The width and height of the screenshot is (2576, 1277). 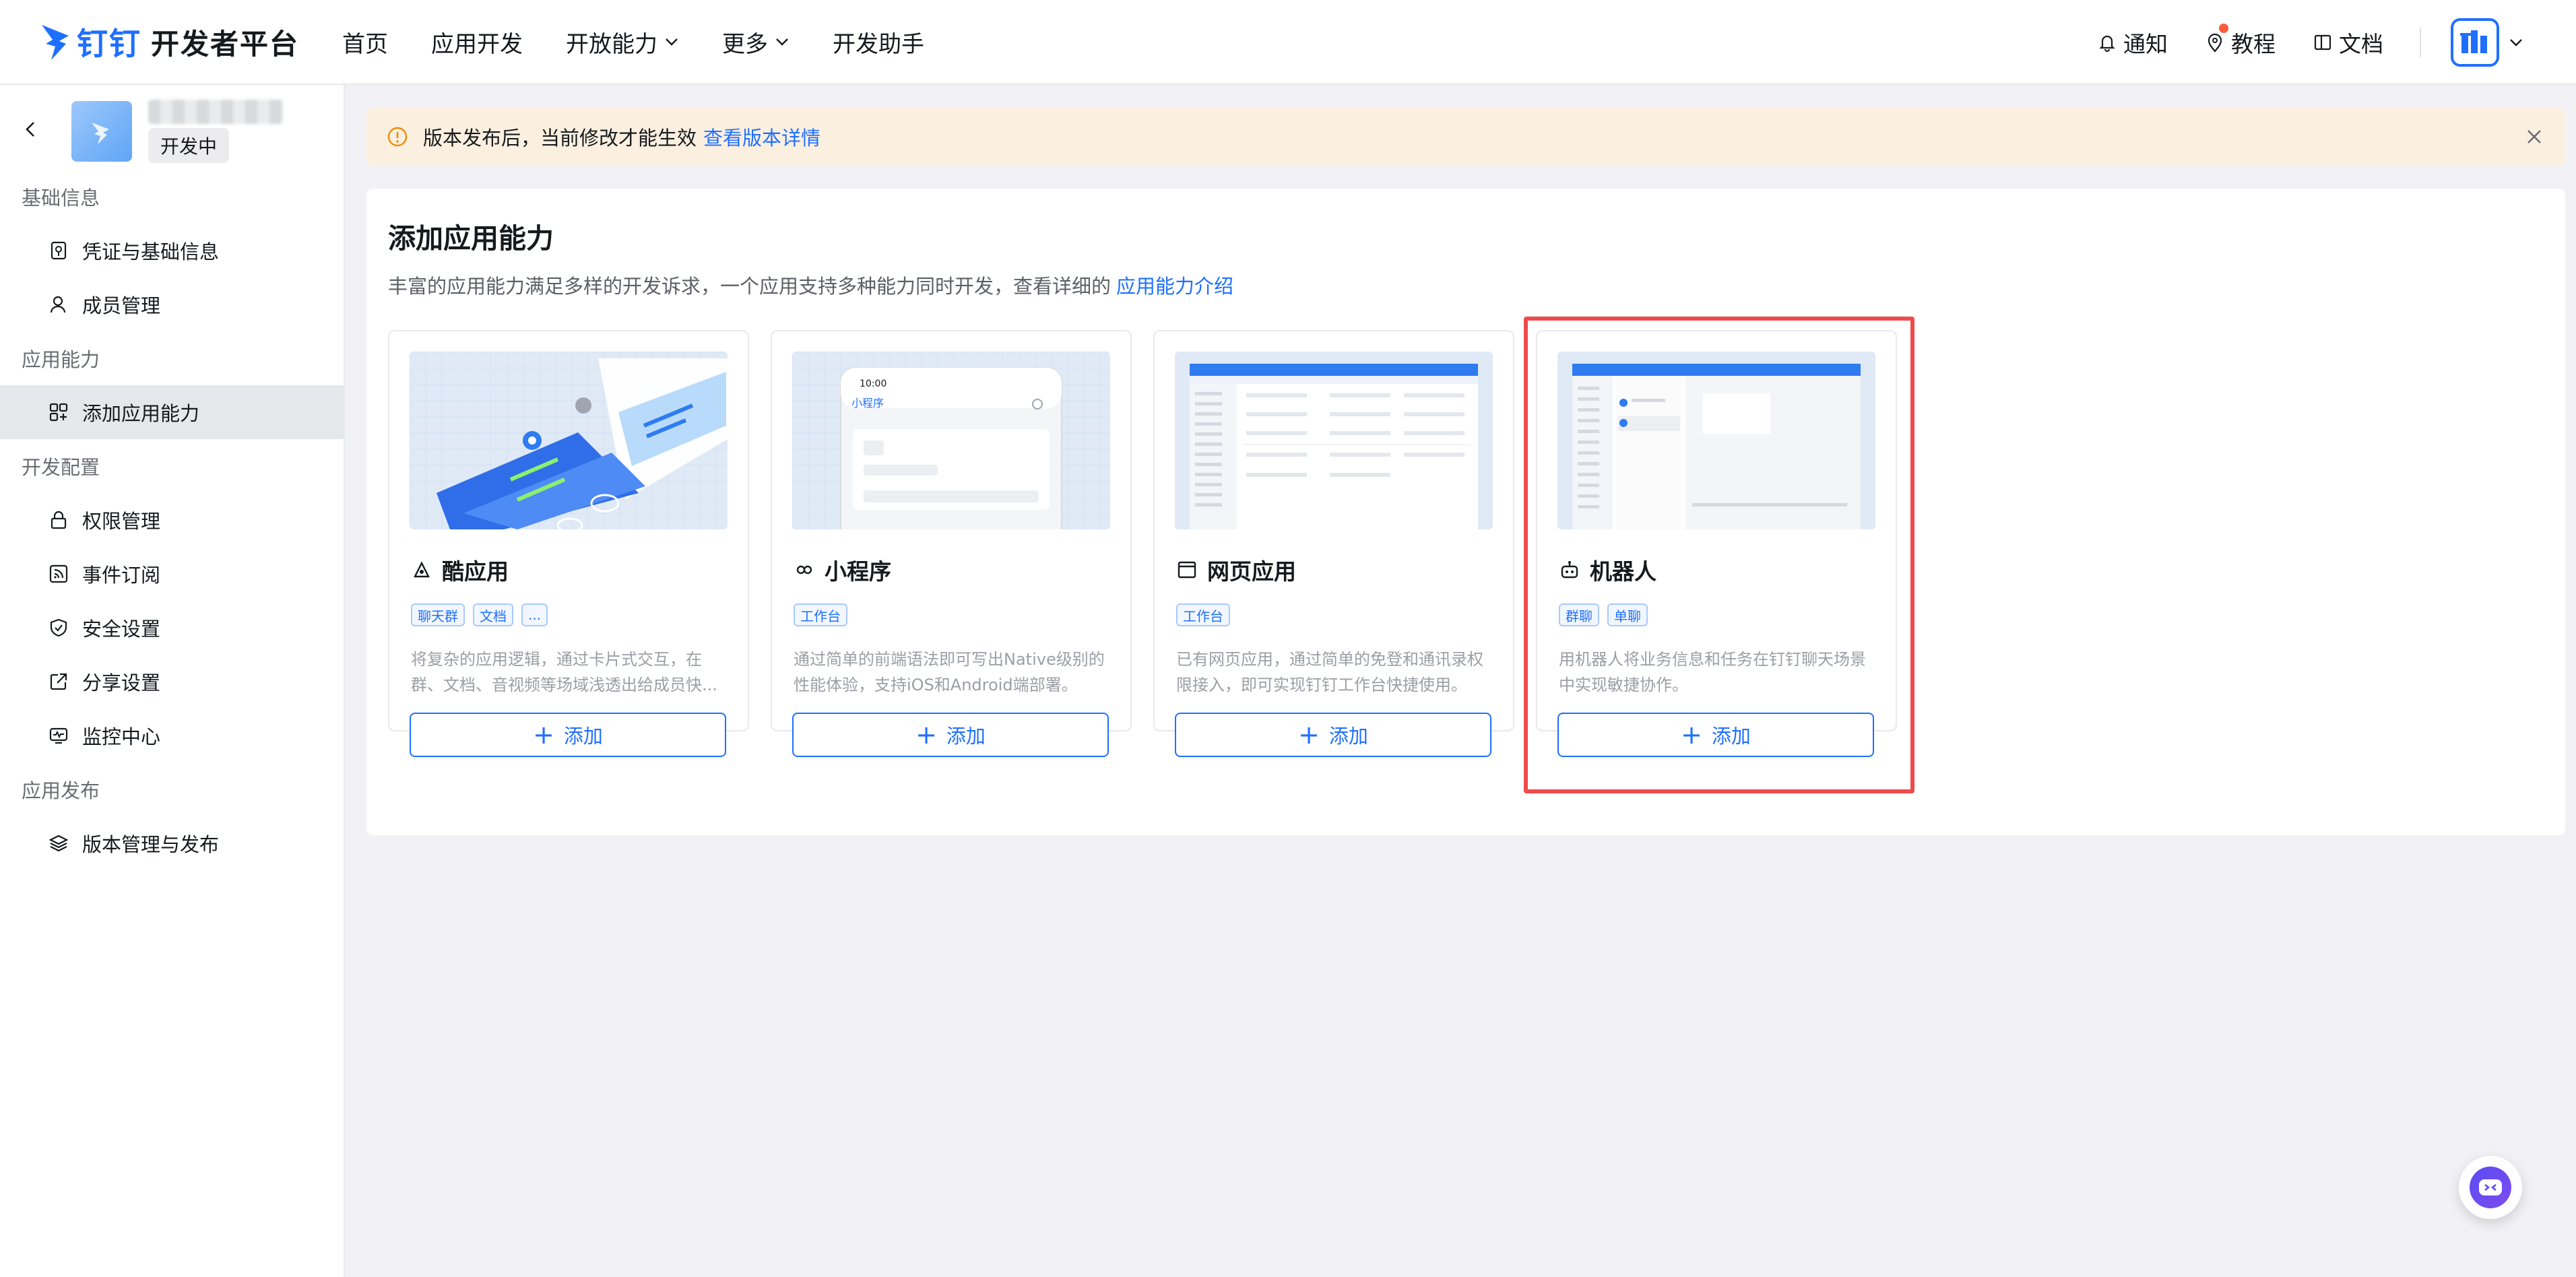 I want to click on sidebar-item-members: 成员管理, so click(x=172, y=304).